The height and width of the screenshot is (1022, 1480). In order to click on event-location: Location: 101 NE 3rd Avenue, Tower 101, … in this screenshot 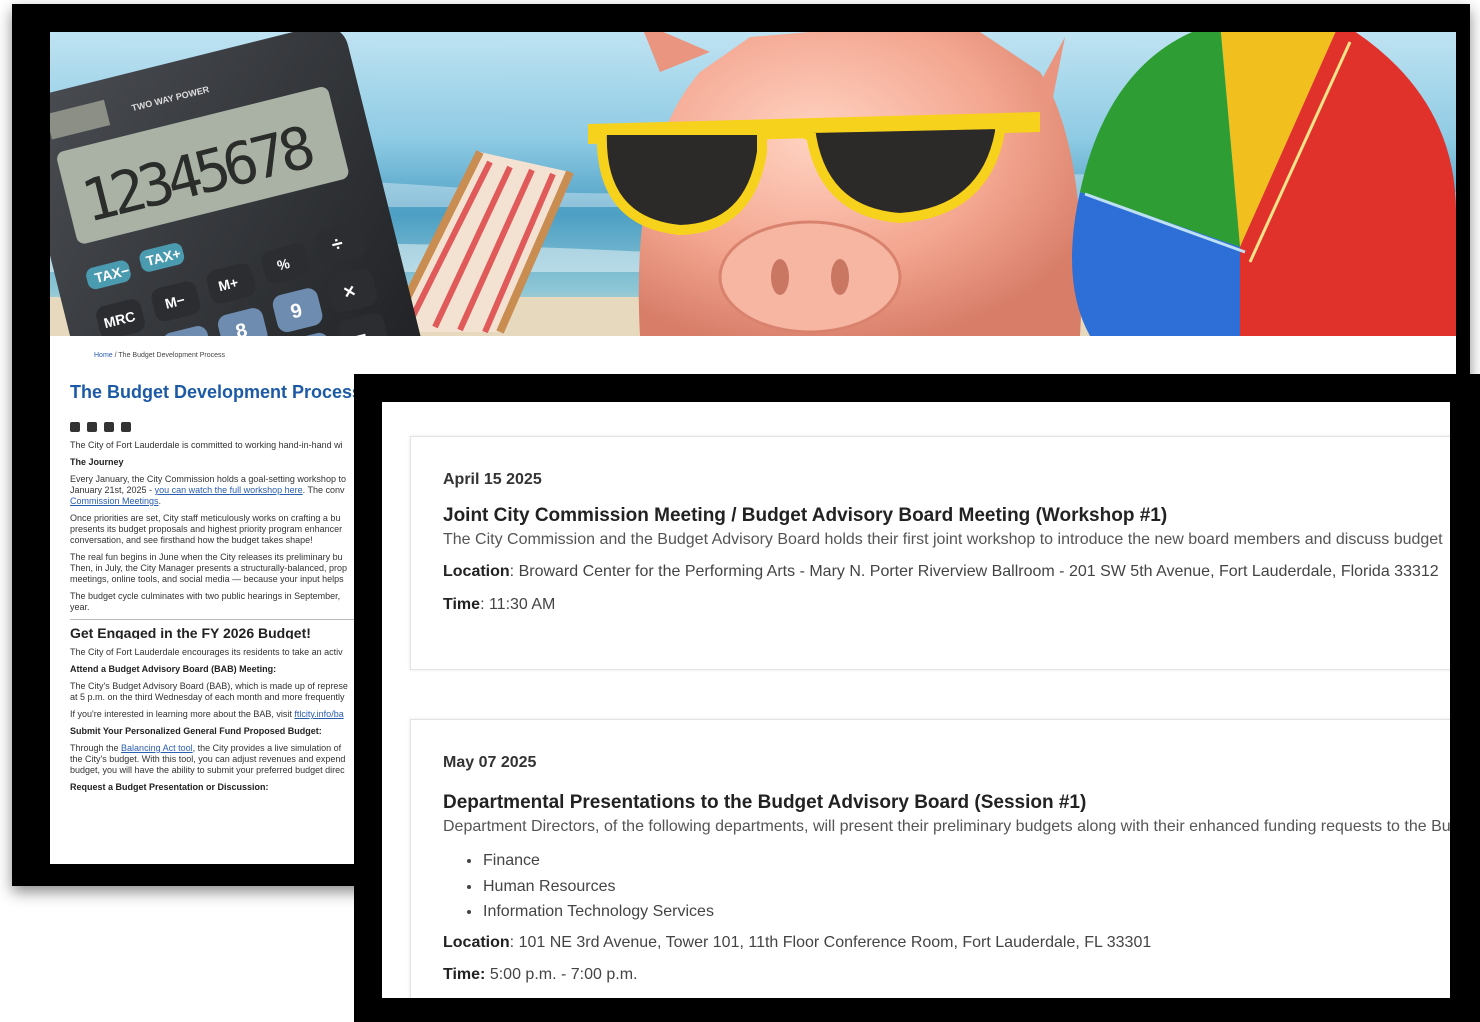, I will do `click(797, 943)`.